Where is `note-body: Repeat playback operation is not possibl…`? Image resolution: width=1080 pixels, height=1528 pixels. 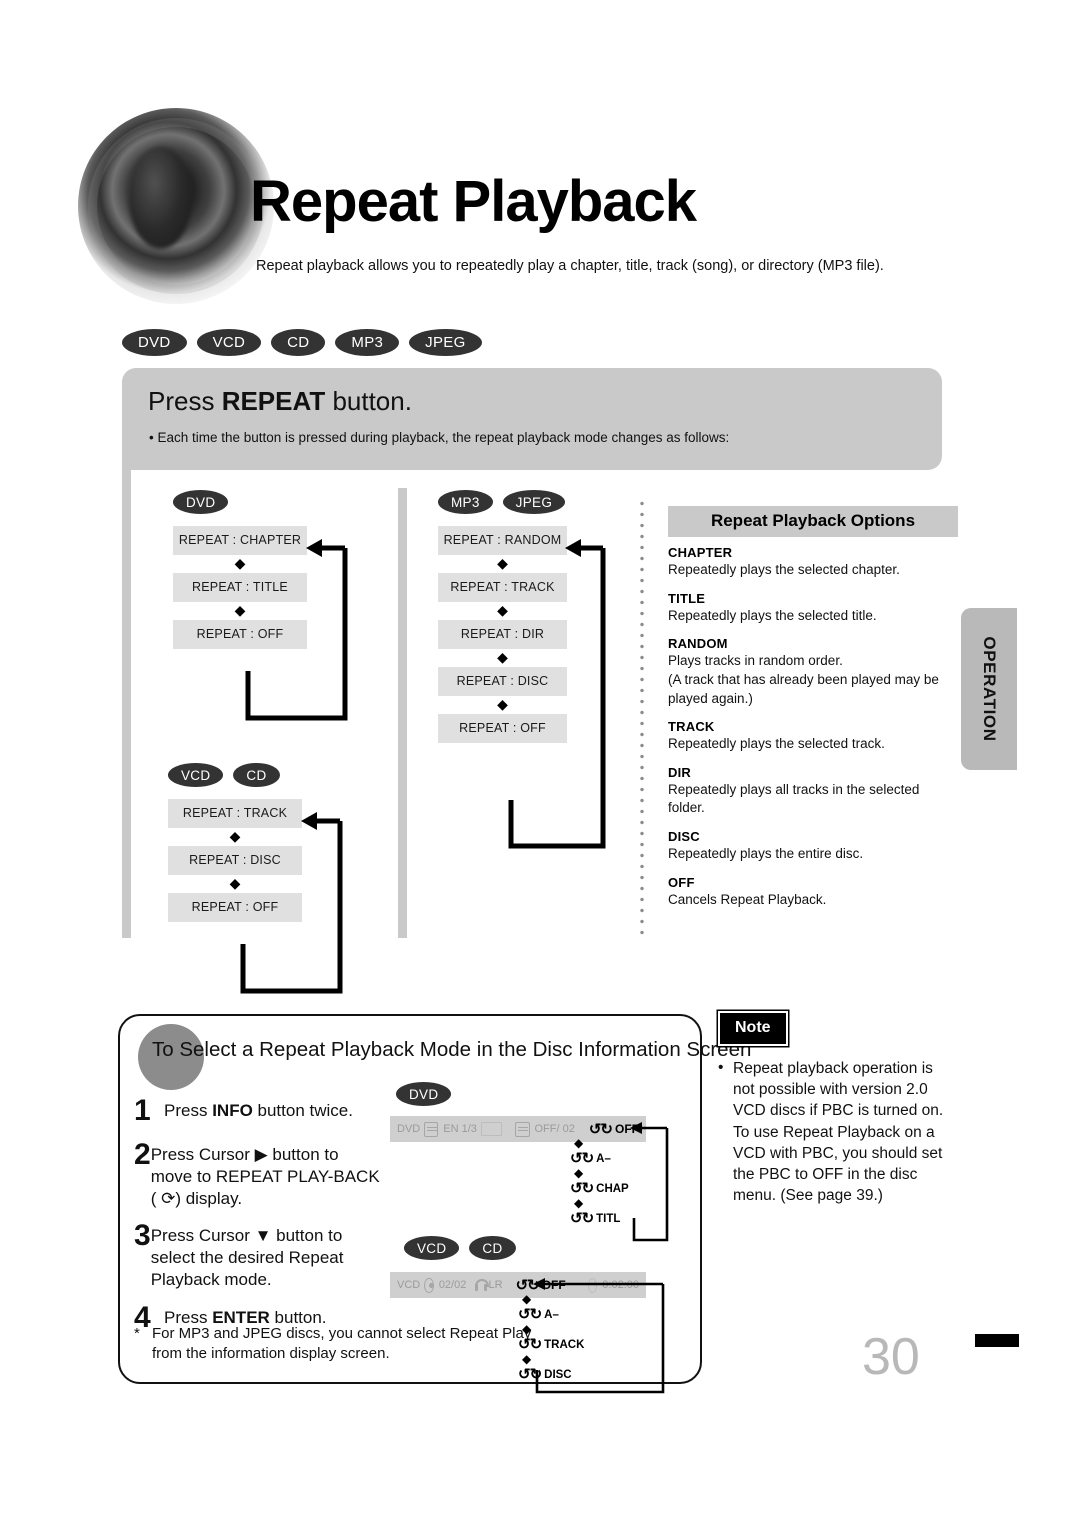
note-body: Repeat playback operation is not possibl… is located at coordinates (838, 1132).